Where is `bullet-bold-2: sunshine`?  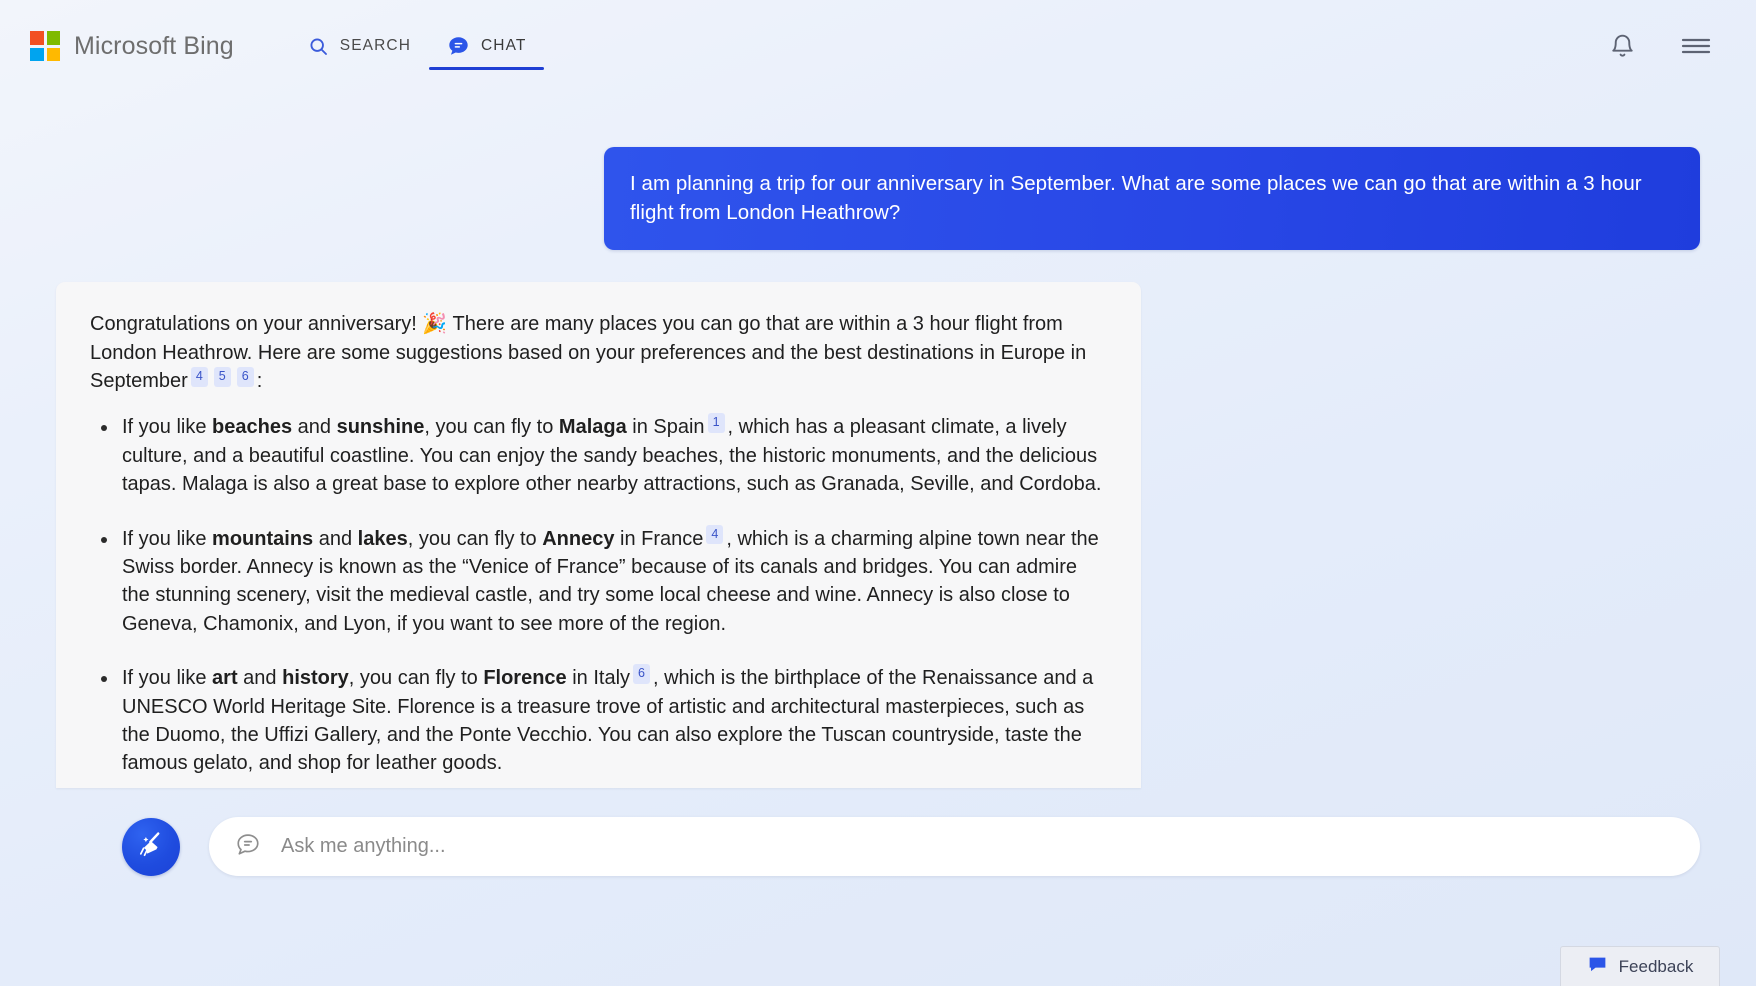 bullet-bold-2: sunshine is located at coordinates (380, 427).